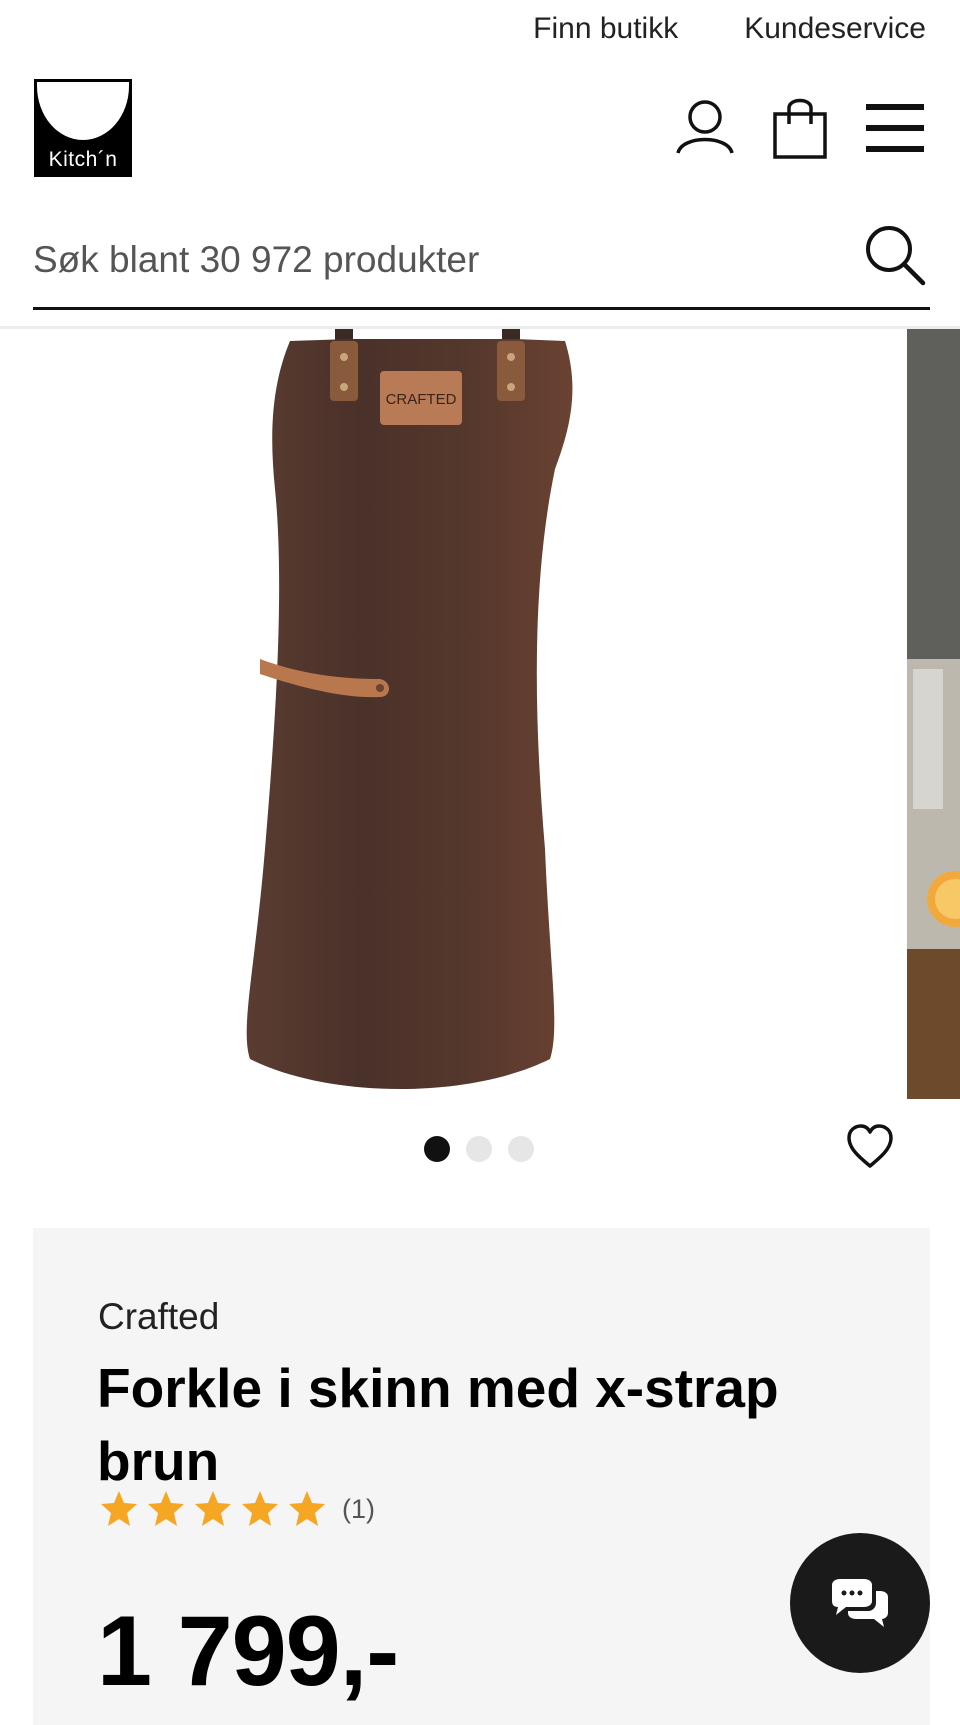 The width and height of the screenshot is (960, 1725). What do you see at coordinates (933, 714) in the screenshot?
I see `kitchen-lifestyle-image` at bounding box center [933, 714].